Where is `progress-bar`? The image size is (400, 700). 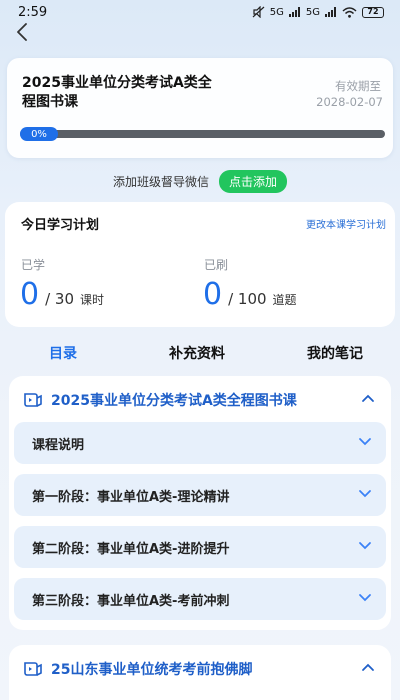
progress-bar is located at coordinates (202, 134).